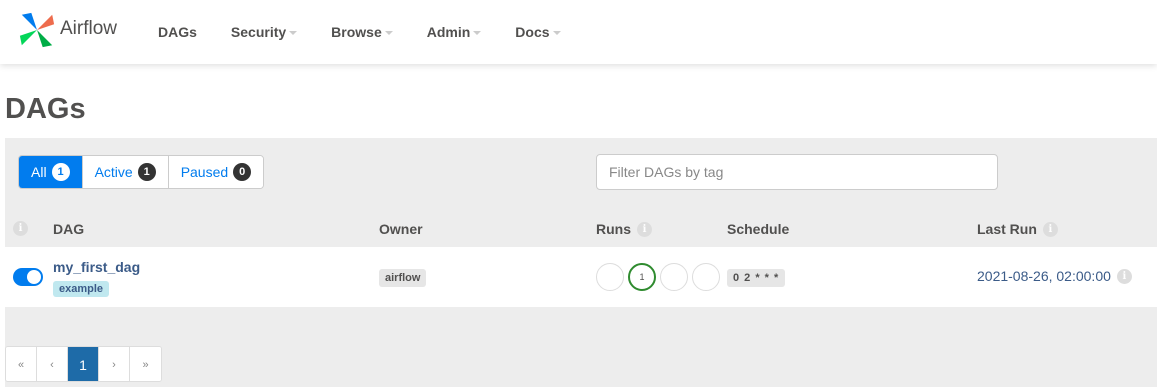 This screenshot has width=1157, height=387. Describe the element at coordinates (258, 32) in the screenshot. I see `nav-security-label: Security` at that location.